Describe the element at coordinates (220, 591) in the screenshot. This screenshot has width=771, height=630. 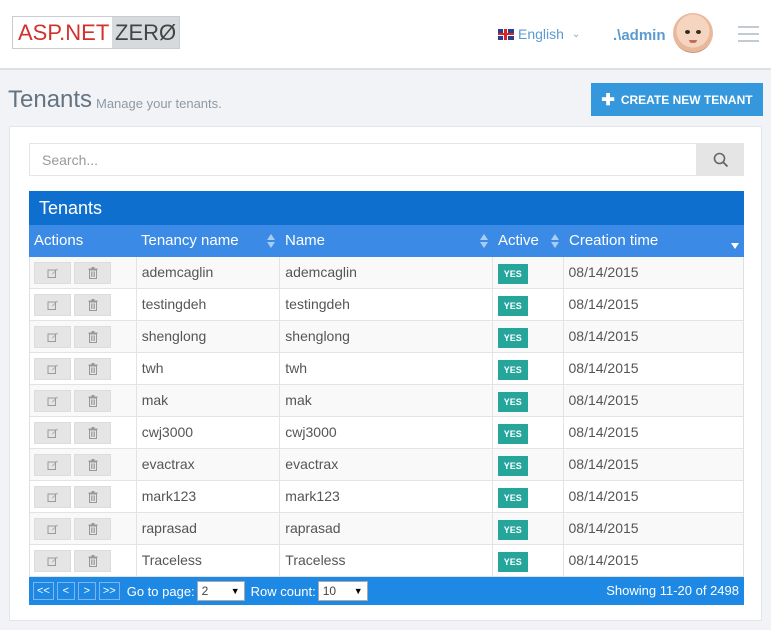
I see `page-select: 2 ▼` at that location.